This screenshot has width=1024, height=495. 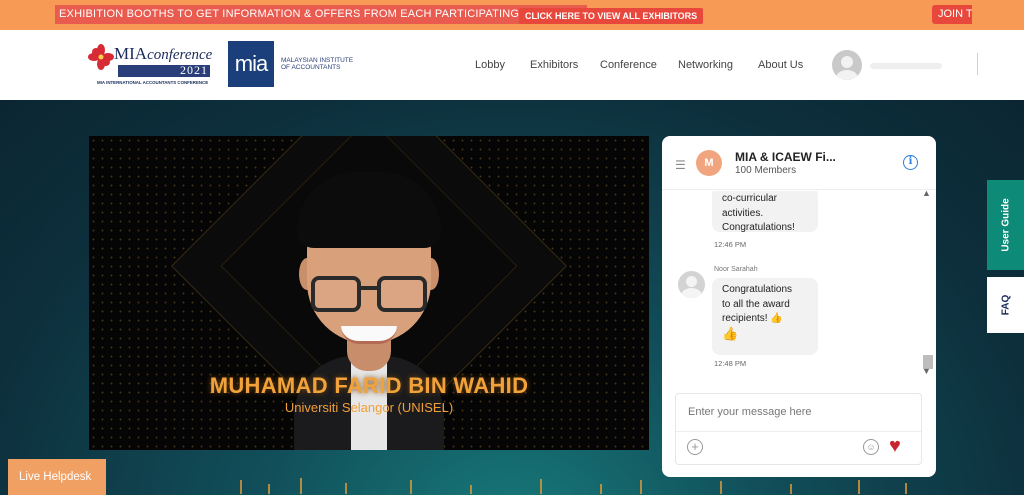 I want to click on speaker-glasses-right, so click(x=402, y=294).